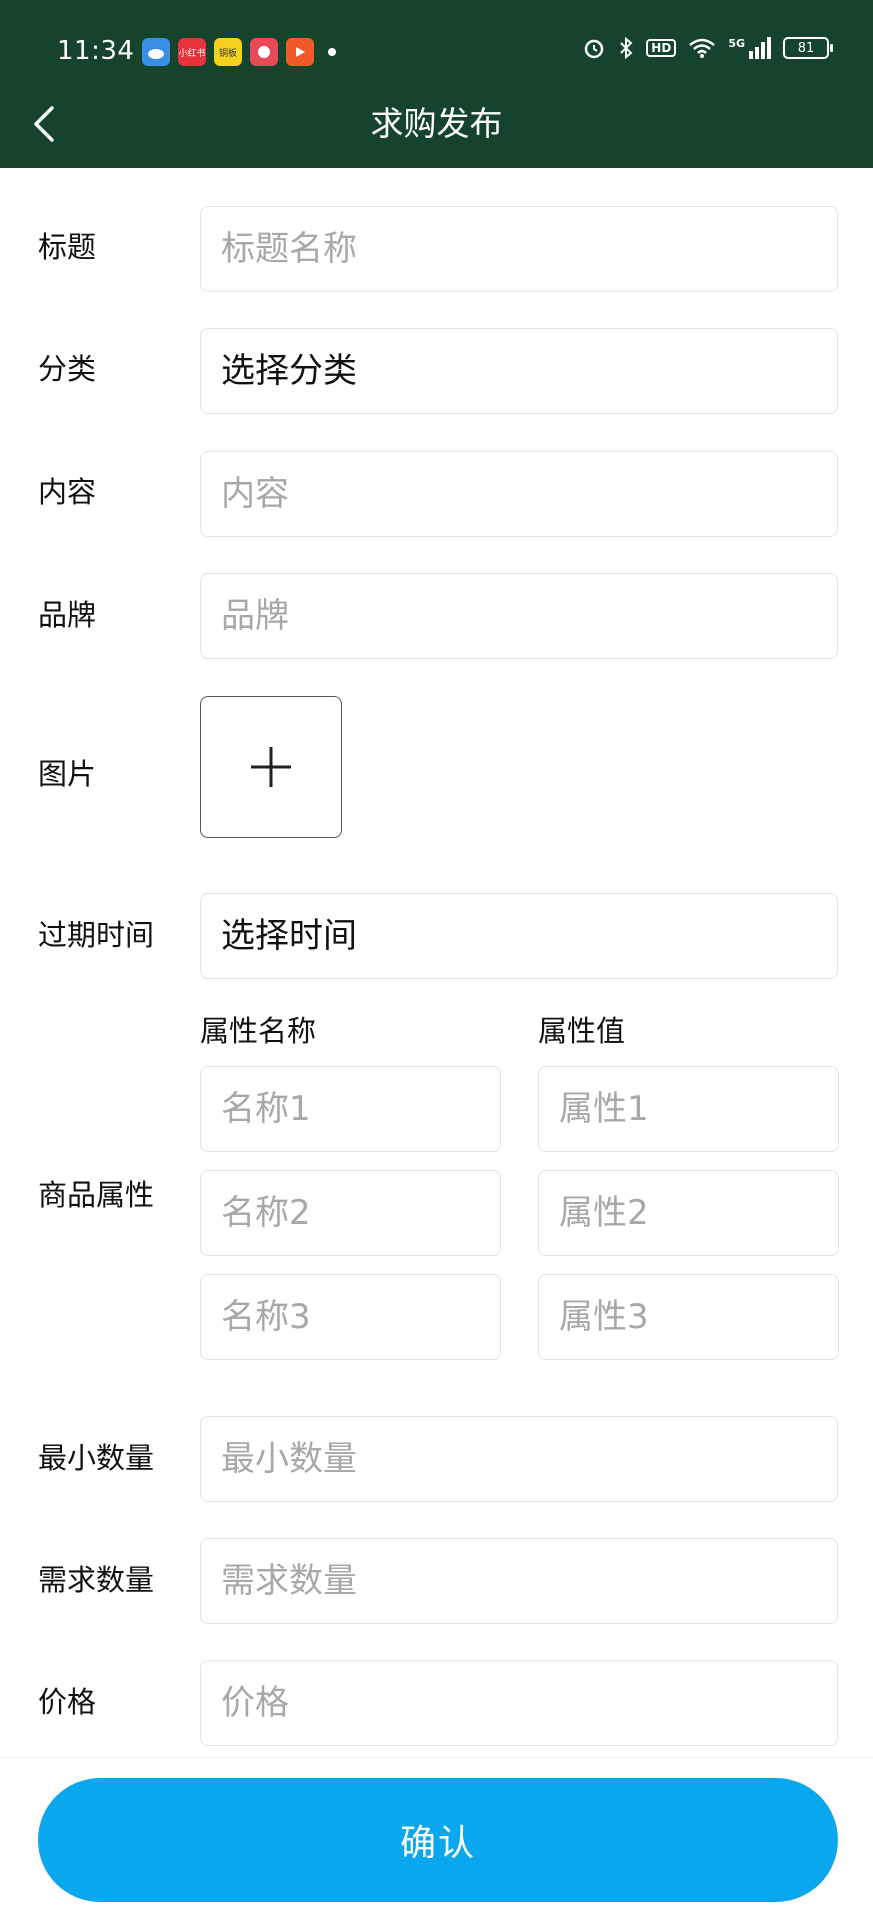 The image size is (873, 1920). Describe the element at coordinates (519, 936) in the screenshot. I see `expire-time-select: 选择时间` at that location.